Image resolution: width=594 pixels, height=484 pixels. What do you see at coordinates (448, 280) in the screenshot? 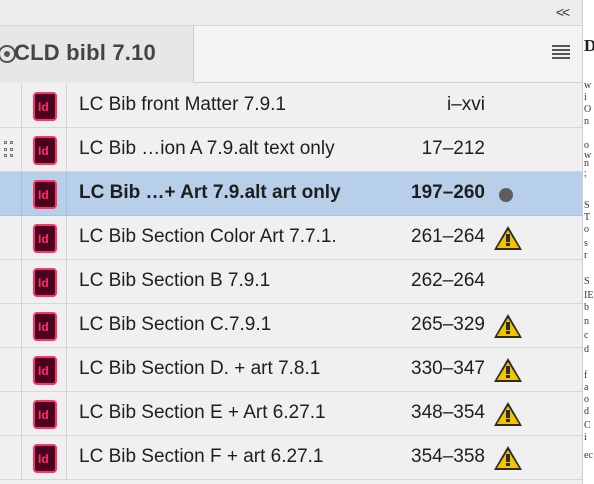
I see `page-range: 262–264` at bounding box center [448, 280].